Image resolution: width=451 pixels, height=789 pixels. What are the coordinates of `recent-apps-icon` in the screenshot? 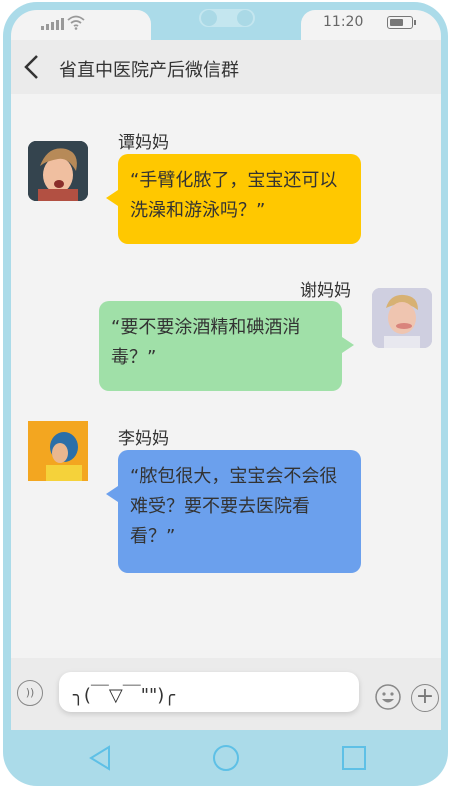 It's located at (354, 758).